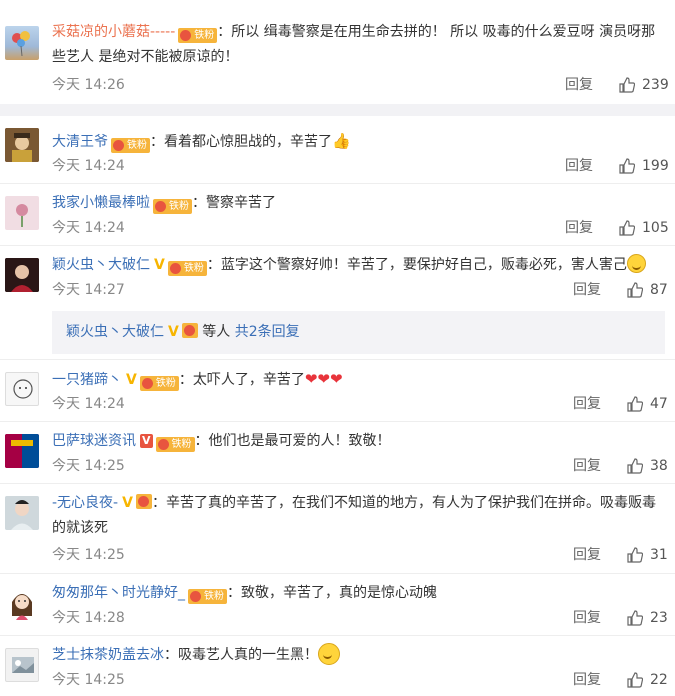 Image resolution: width=675 pixels, height=696 pixels. Describe the element at coordinates (241, 380) in the screenshot. I see `comment-content: ：太吓人了，辛苦了` at that location.